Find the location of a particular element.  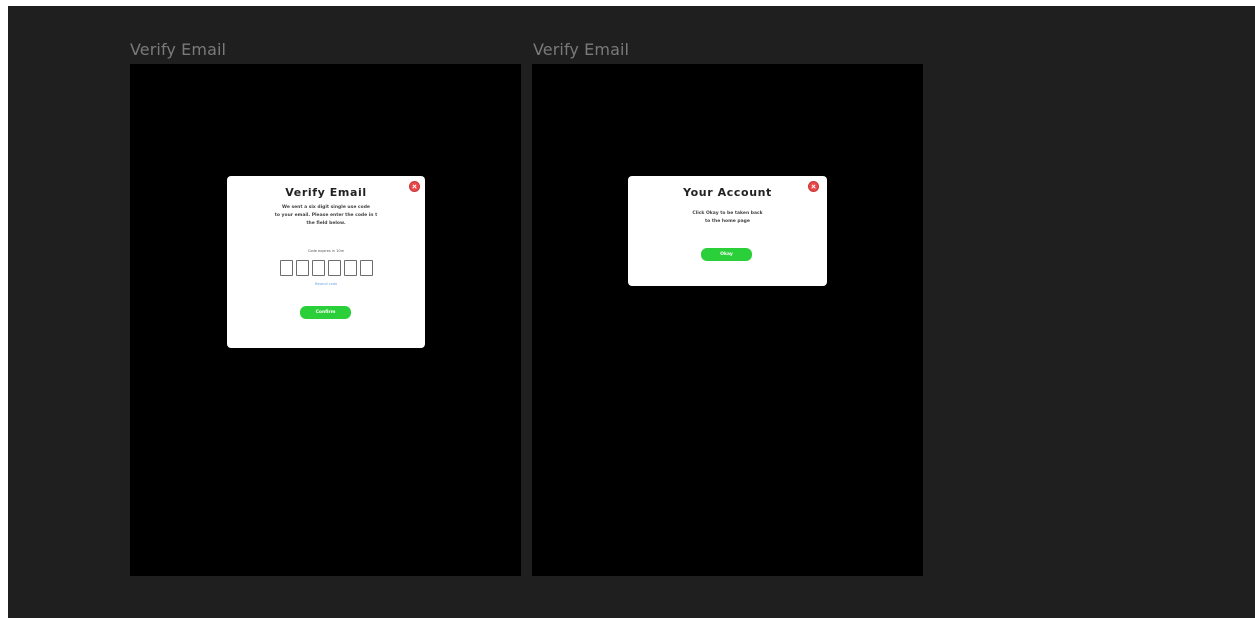

modal-body-line: Click Okay to be taken back is located at coordinates (727, 213).